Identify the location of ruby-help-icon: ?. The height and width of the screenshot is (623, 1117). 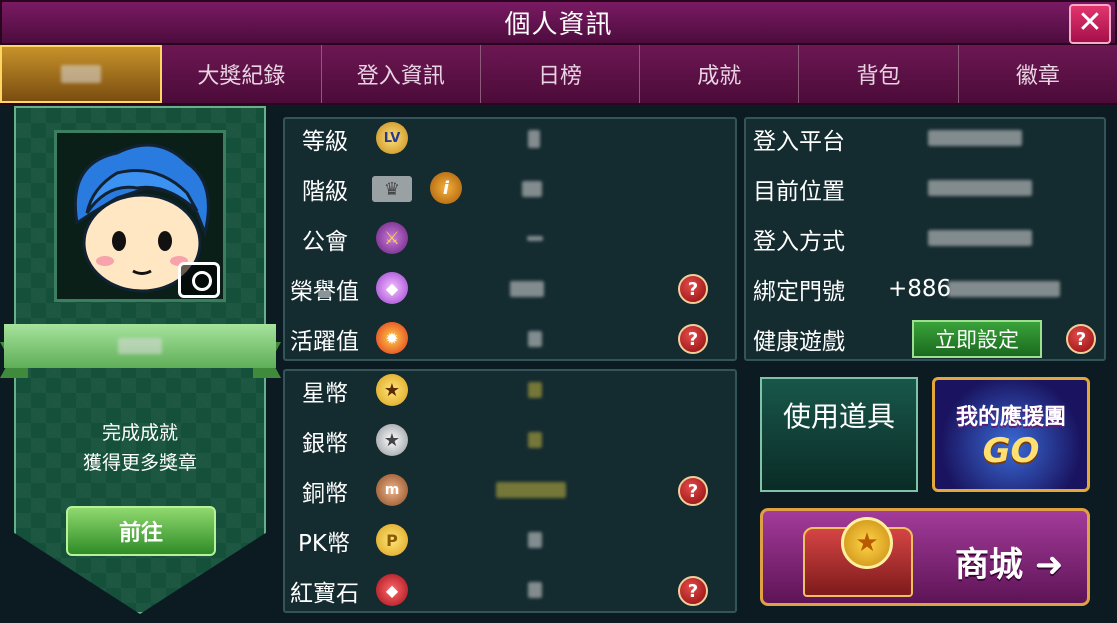
(693, 591).